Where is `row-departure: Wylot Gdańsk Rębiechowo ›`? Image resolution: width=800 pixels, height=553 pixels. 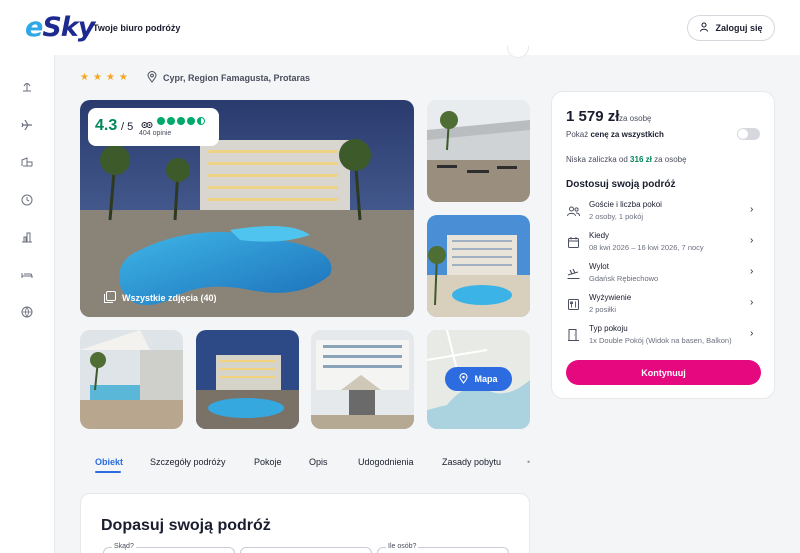 row-departure: Wylot Gdańsk Rębiechowo › is located at coordinates (664, 277).